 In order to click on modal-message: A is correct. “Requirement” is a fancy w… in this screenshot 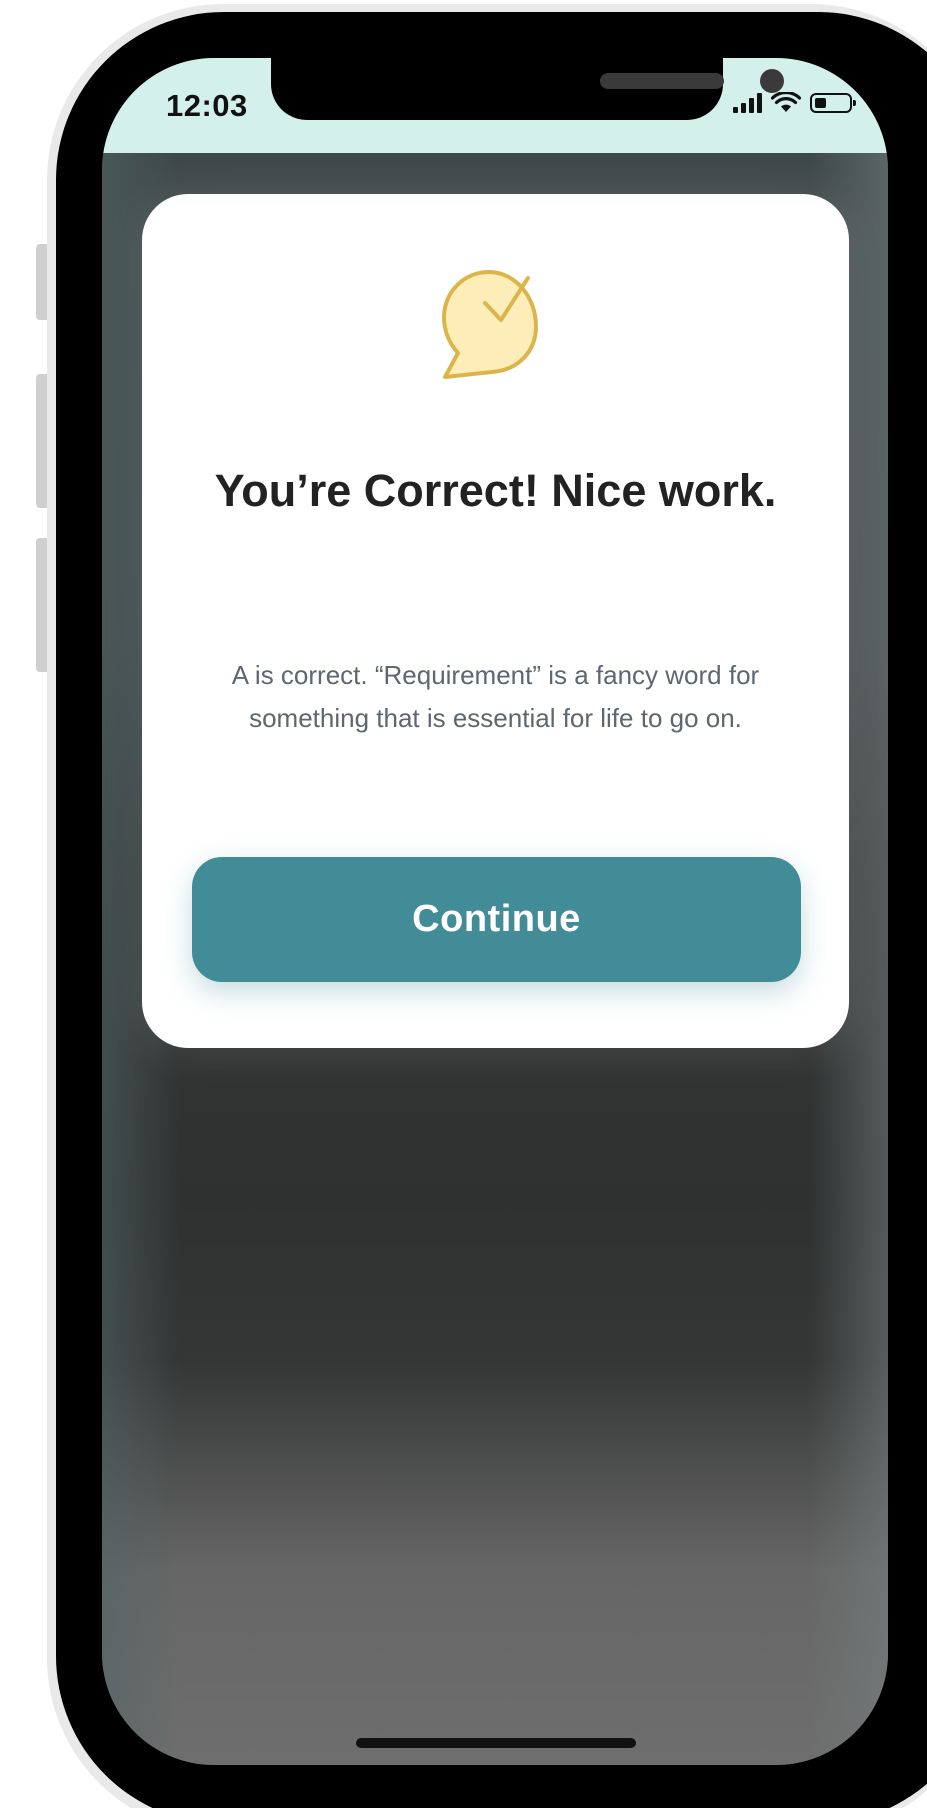, I will do `click(495, 696)`.